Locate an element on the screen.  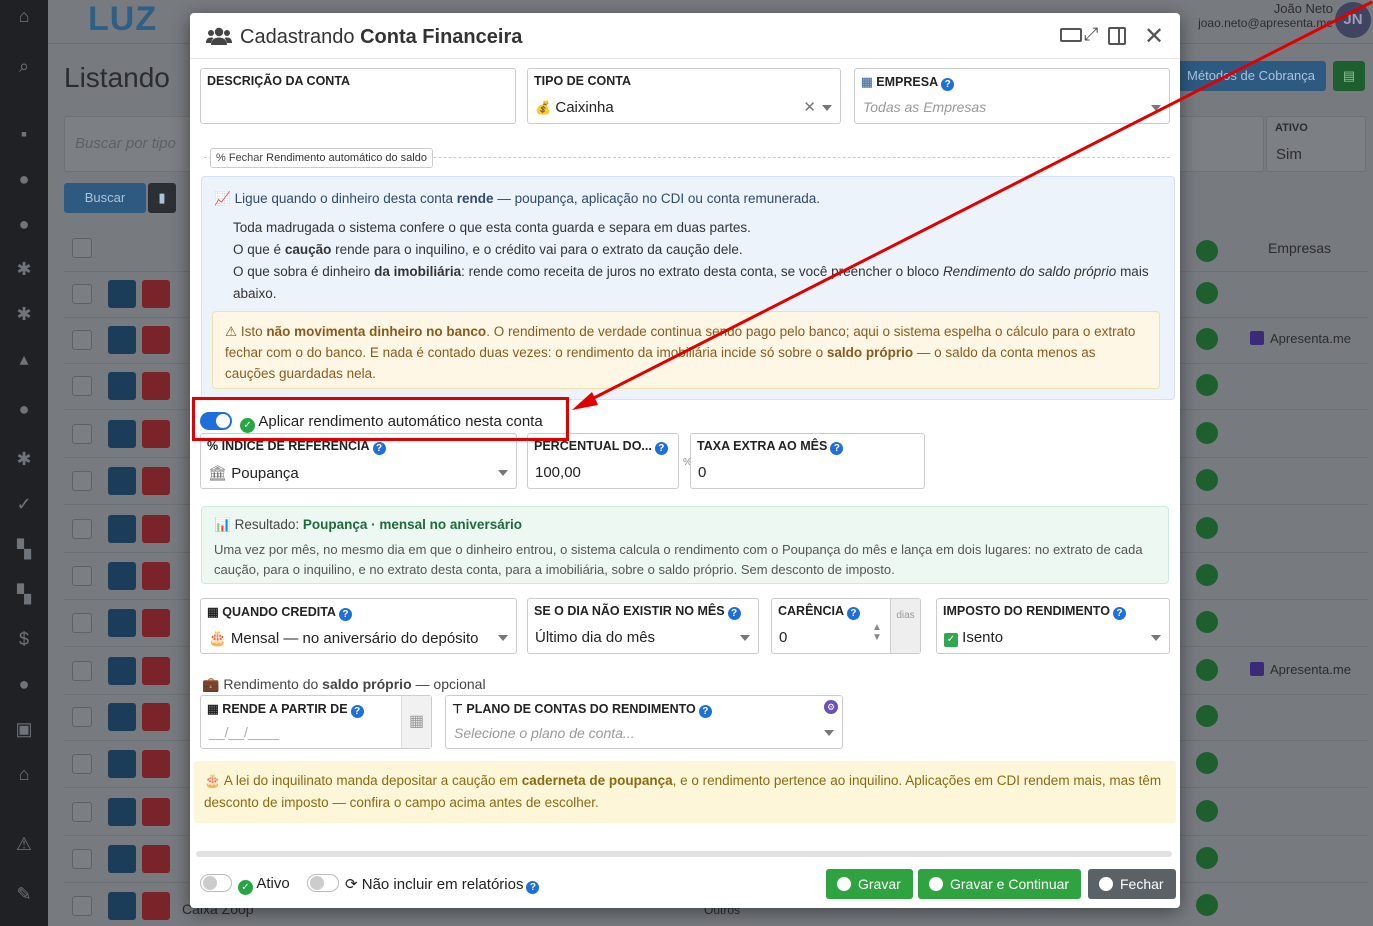
close-button: Fechar is located at coordinates (1132, 884).